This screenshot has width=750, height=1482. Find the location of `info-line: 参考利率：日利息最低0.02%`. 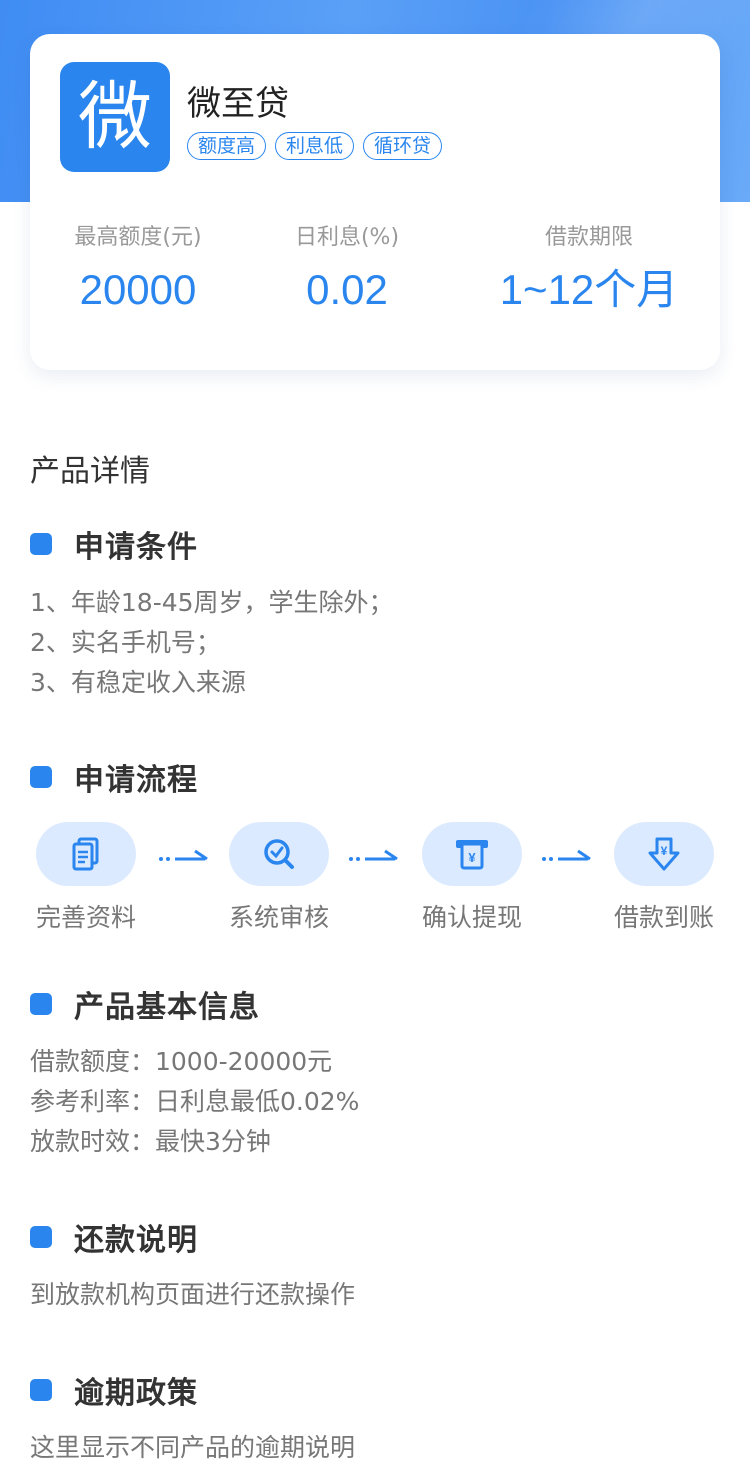

info-line: 参考利率：日利息最低0.02% is located at coordinates (195, 1101).